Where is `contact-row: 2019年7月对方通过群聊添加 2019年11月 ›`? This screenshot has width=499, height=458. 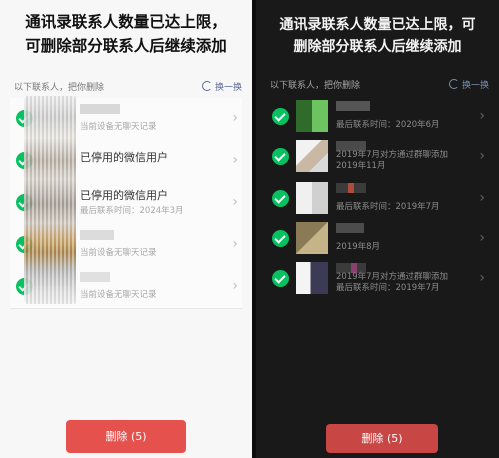
contact-row: 2019年7月对方通过群聊添加 2019年11月 › is located at coordinates (377, 156).